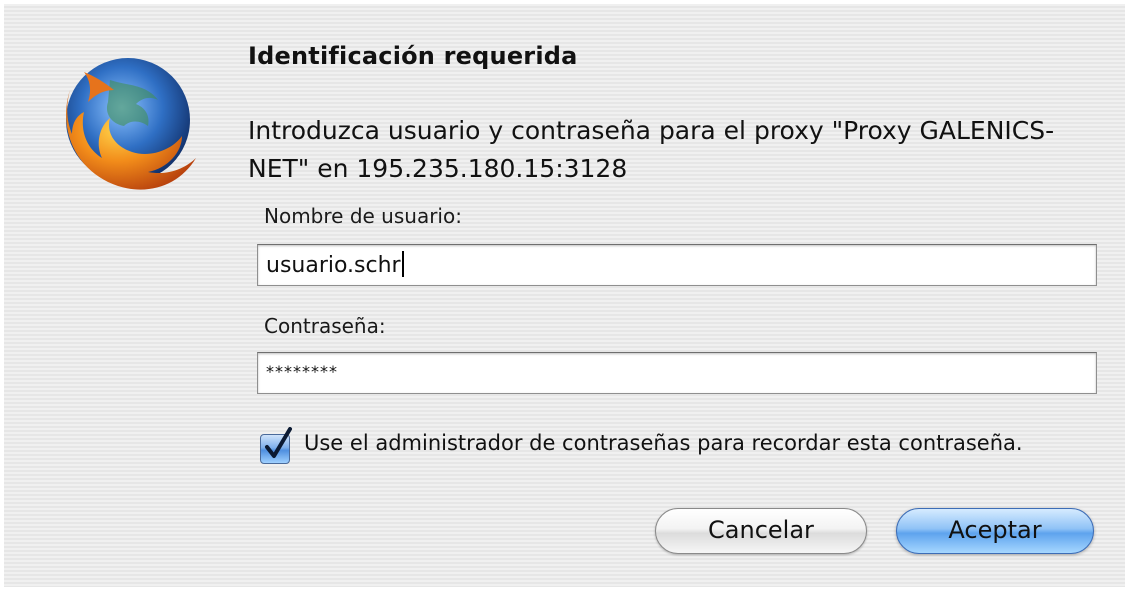 Image resolution: width=1129 pixels, height=591 pixels. What do you see at coordinates (302, 371) in the screenshot?
I see `password-masked-value: ********` at bounding box center [302, 371].